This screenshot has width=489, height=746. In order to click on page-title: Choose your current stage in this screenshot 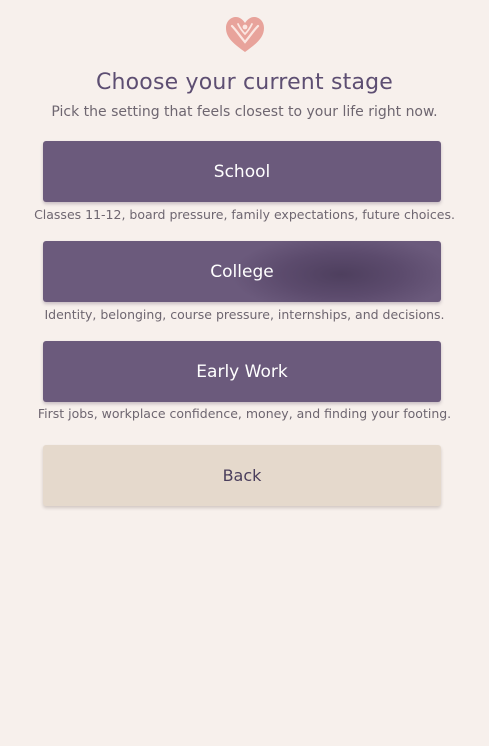, I will do `click(244, 82)`.